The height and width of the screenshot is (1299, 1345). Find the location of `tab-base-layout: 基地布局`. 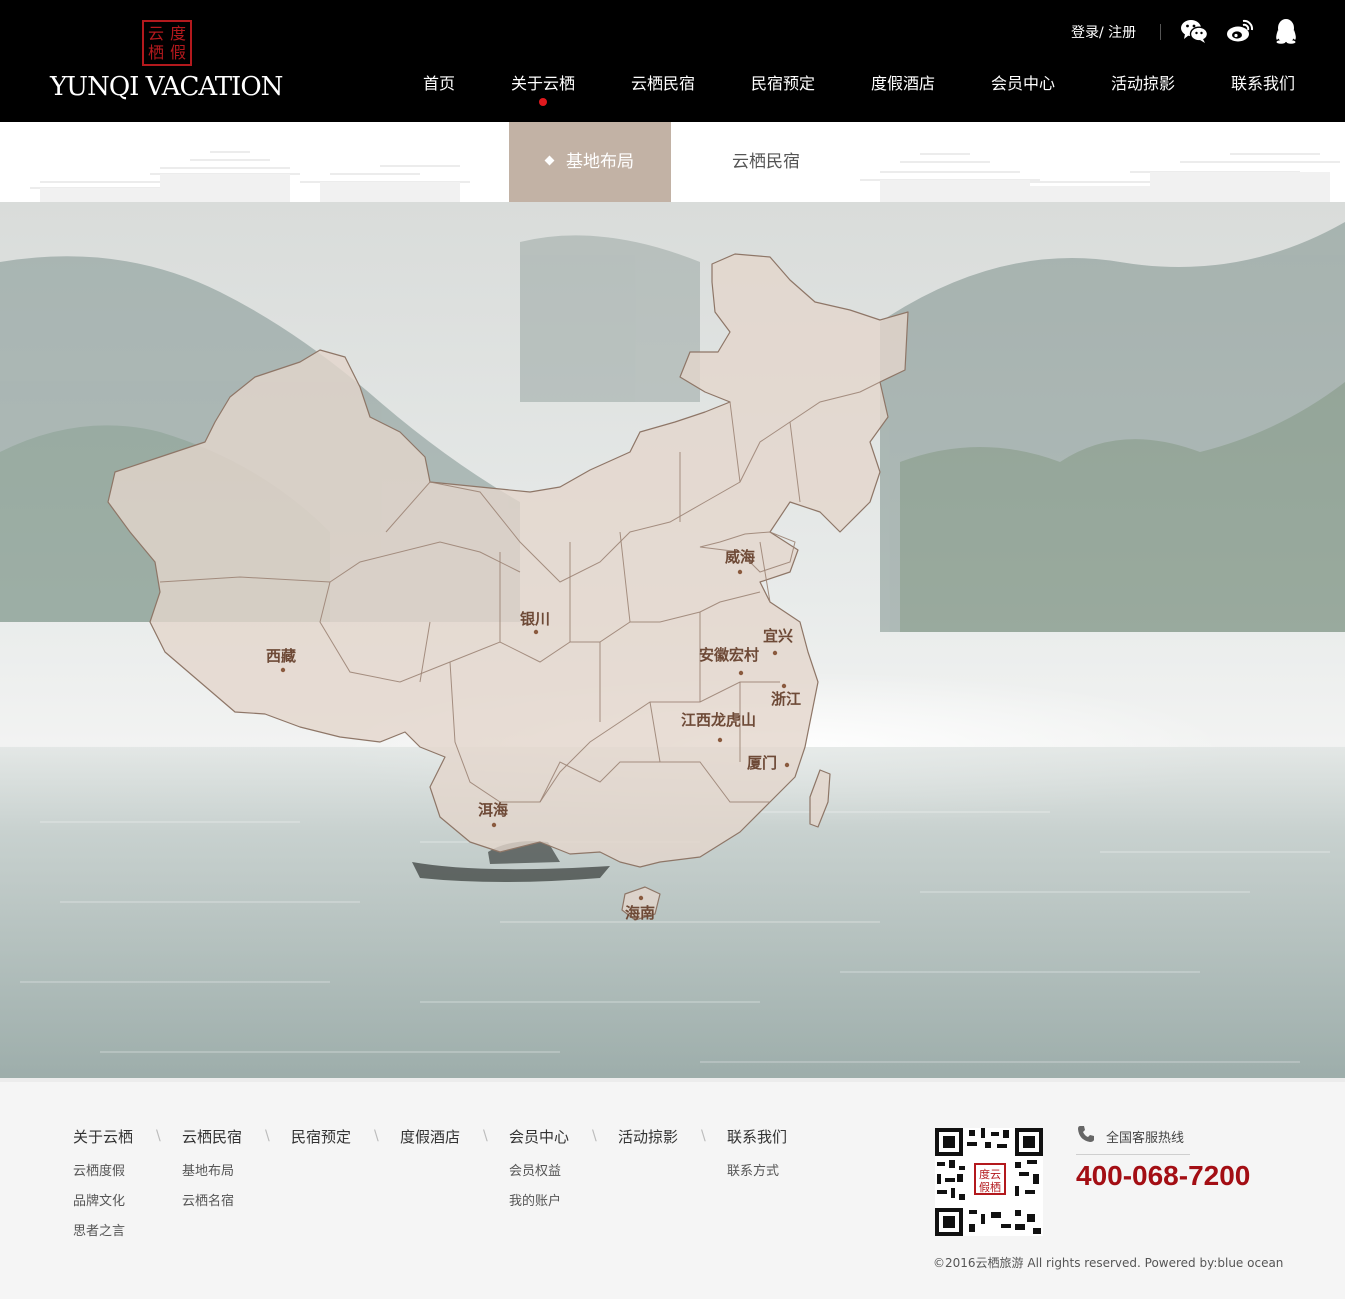

tab-base-layout: 基地布局 is located at coordinates (590, 162).